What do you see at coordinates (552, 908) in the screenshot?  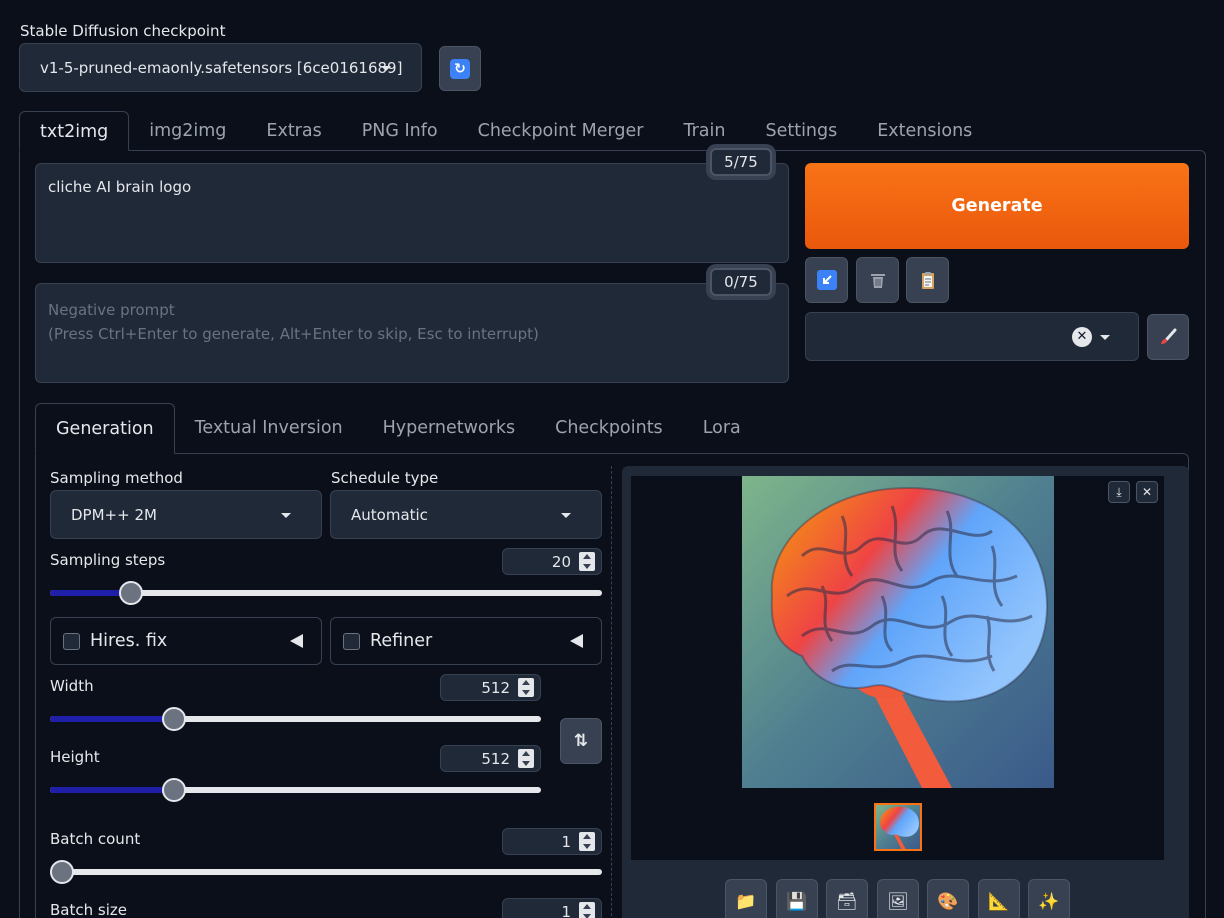 I see `batch-size-input: 1` at bounding box center [552, 908].